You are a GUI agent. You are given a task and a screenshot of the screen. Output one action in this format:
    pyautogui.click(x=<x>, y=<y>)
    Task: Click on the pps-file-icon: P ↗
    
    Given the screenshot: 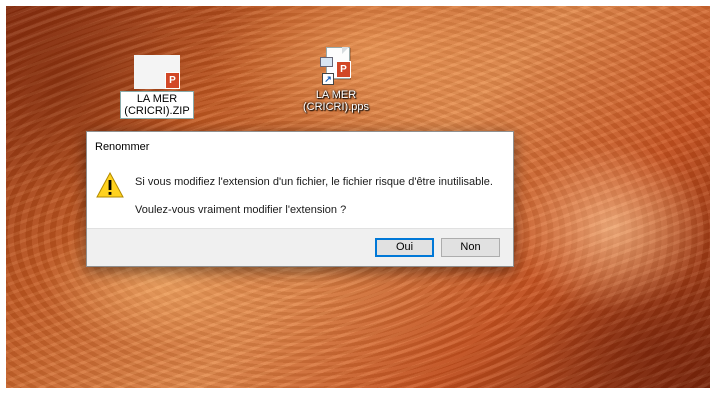 What is the action you would take?
    pyautogui.click(x=336, y=66)
    